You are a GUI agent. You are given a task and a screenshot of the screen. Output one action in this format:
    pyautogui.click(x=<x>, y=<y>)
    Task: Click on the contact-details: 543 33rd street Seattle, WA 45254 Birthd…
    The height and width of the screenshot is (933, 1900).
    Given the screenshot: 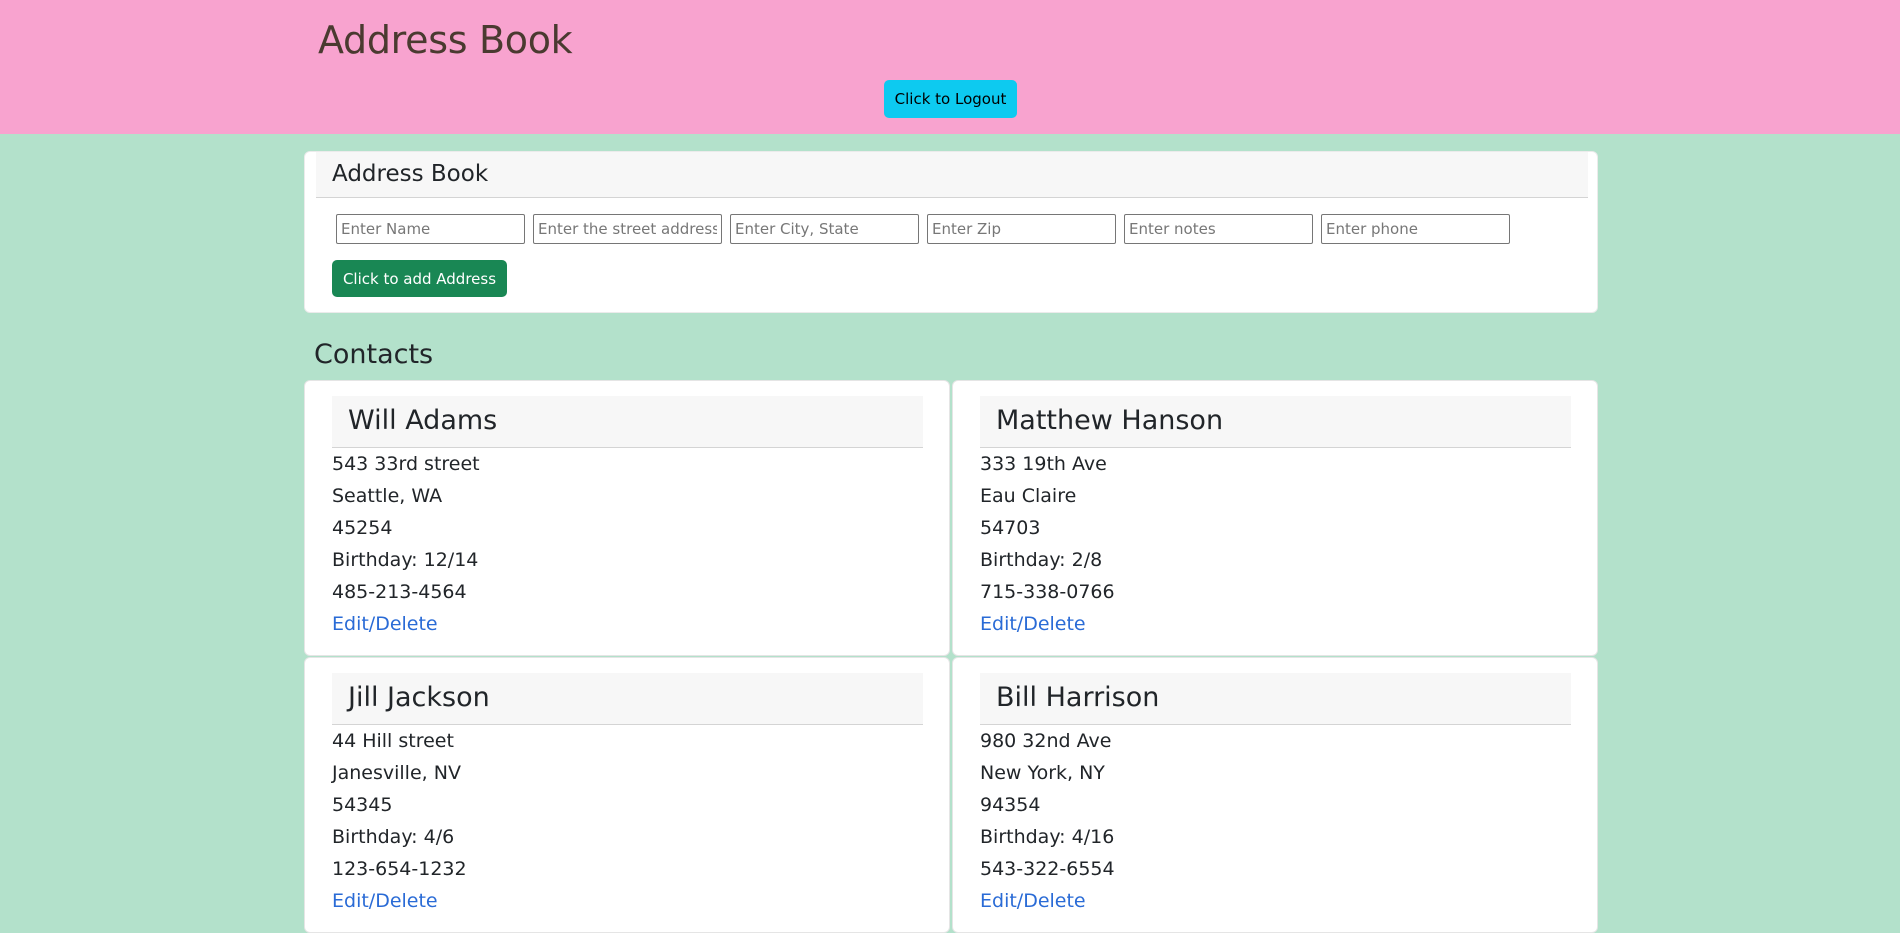 What is the action you would take?
    pyautogui.click(x=406, y=544)
    